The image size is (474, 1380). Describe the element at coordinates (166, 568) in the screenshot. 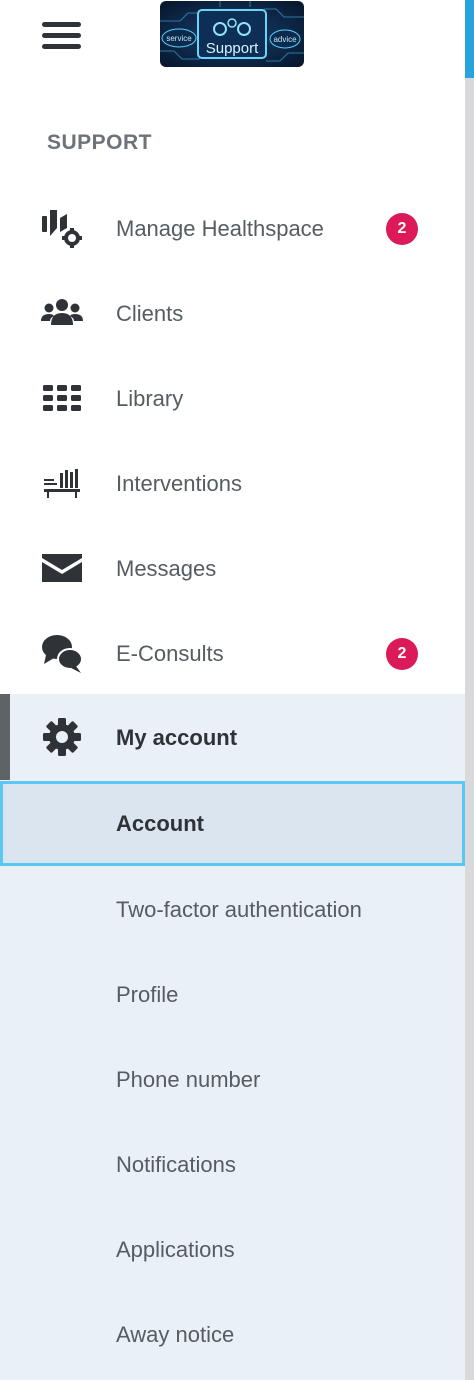

I see `nav-label: Messages` at that location.